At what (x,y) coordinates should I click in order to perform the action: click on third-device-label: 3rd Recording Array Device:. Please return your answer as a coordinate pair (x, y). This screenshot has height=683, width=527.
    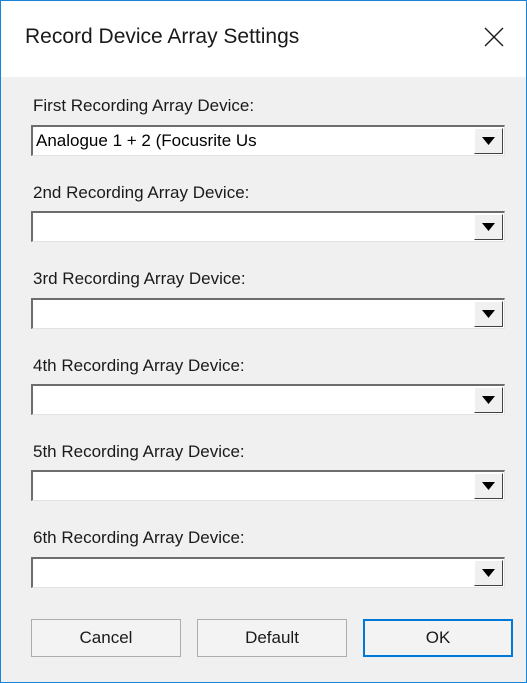
    Looking at the image, I should click on (139, 278).